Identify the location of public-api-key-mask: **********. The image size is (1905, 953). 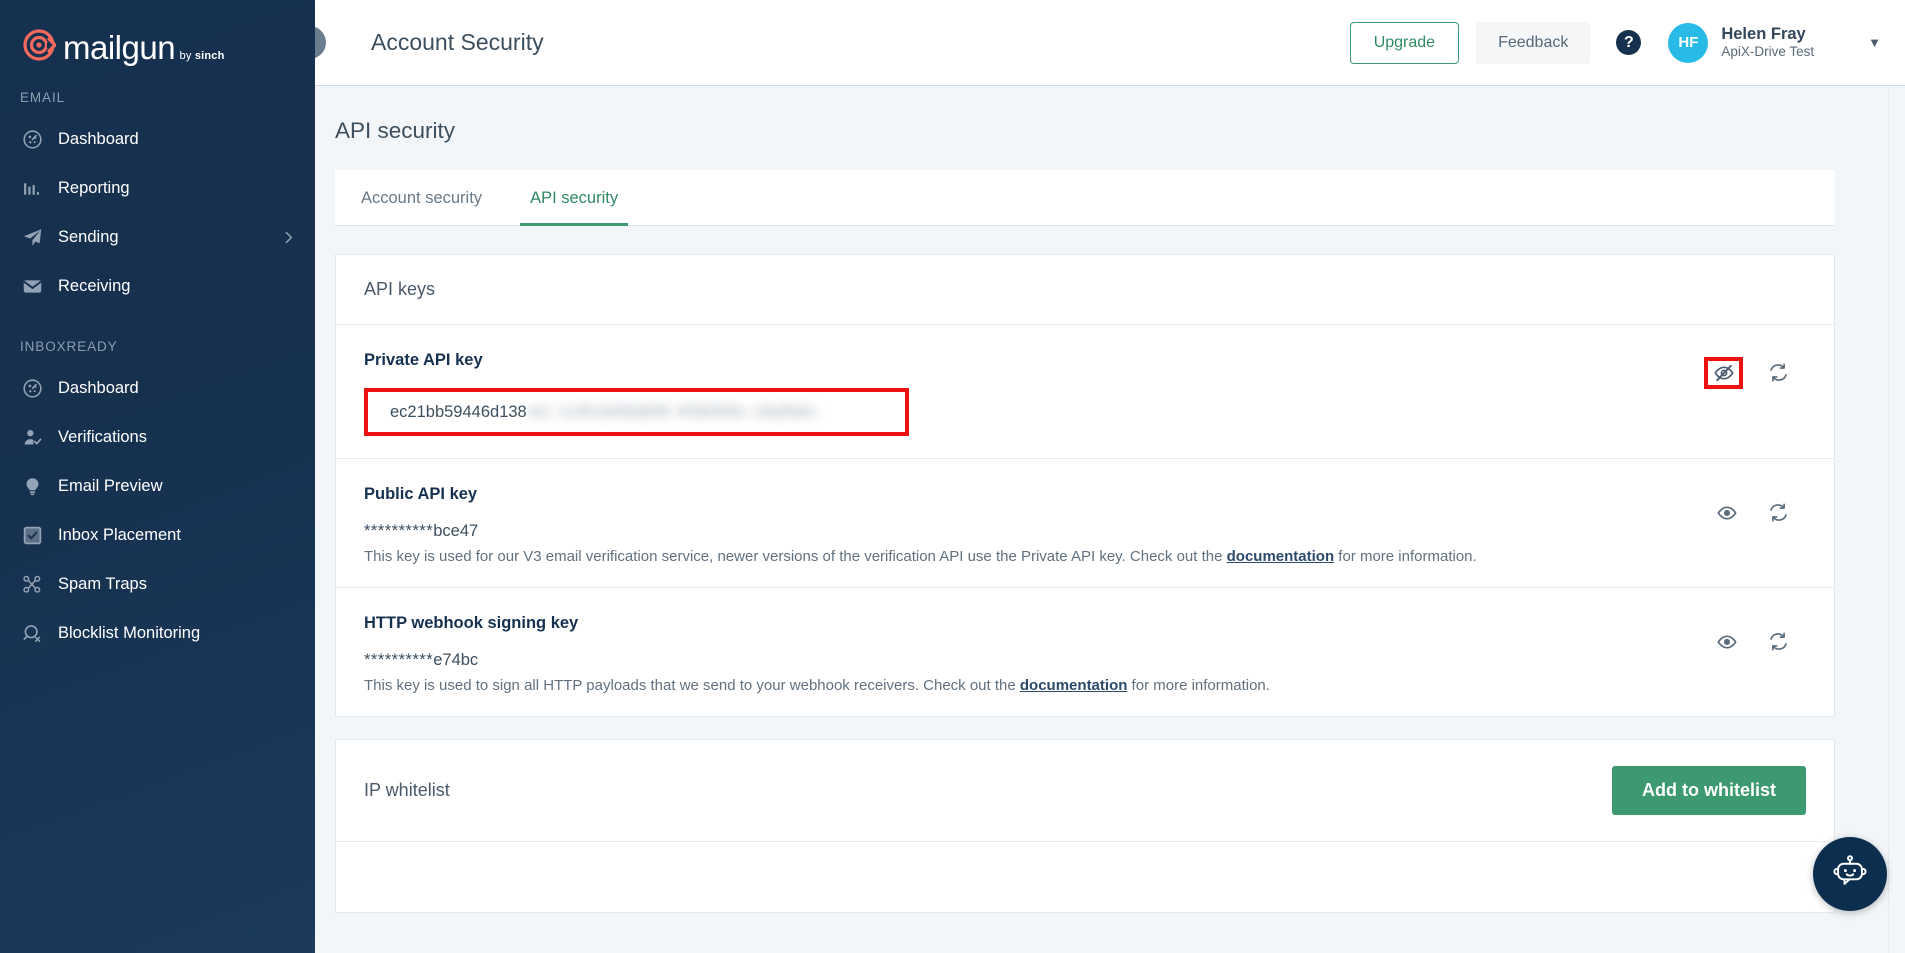
(399, 531).